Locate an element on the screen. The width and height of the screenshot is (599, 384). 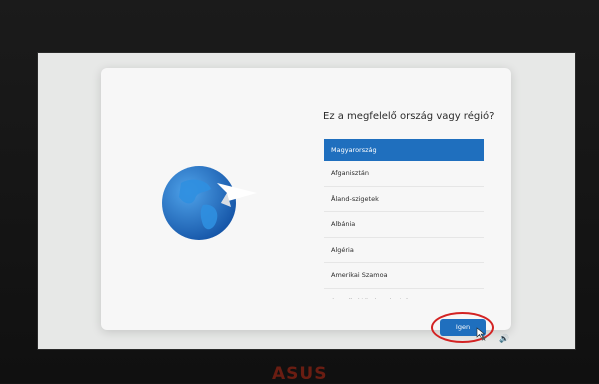
region-list-item: Amerikai Szamoa is located at coordinates (404, 276).